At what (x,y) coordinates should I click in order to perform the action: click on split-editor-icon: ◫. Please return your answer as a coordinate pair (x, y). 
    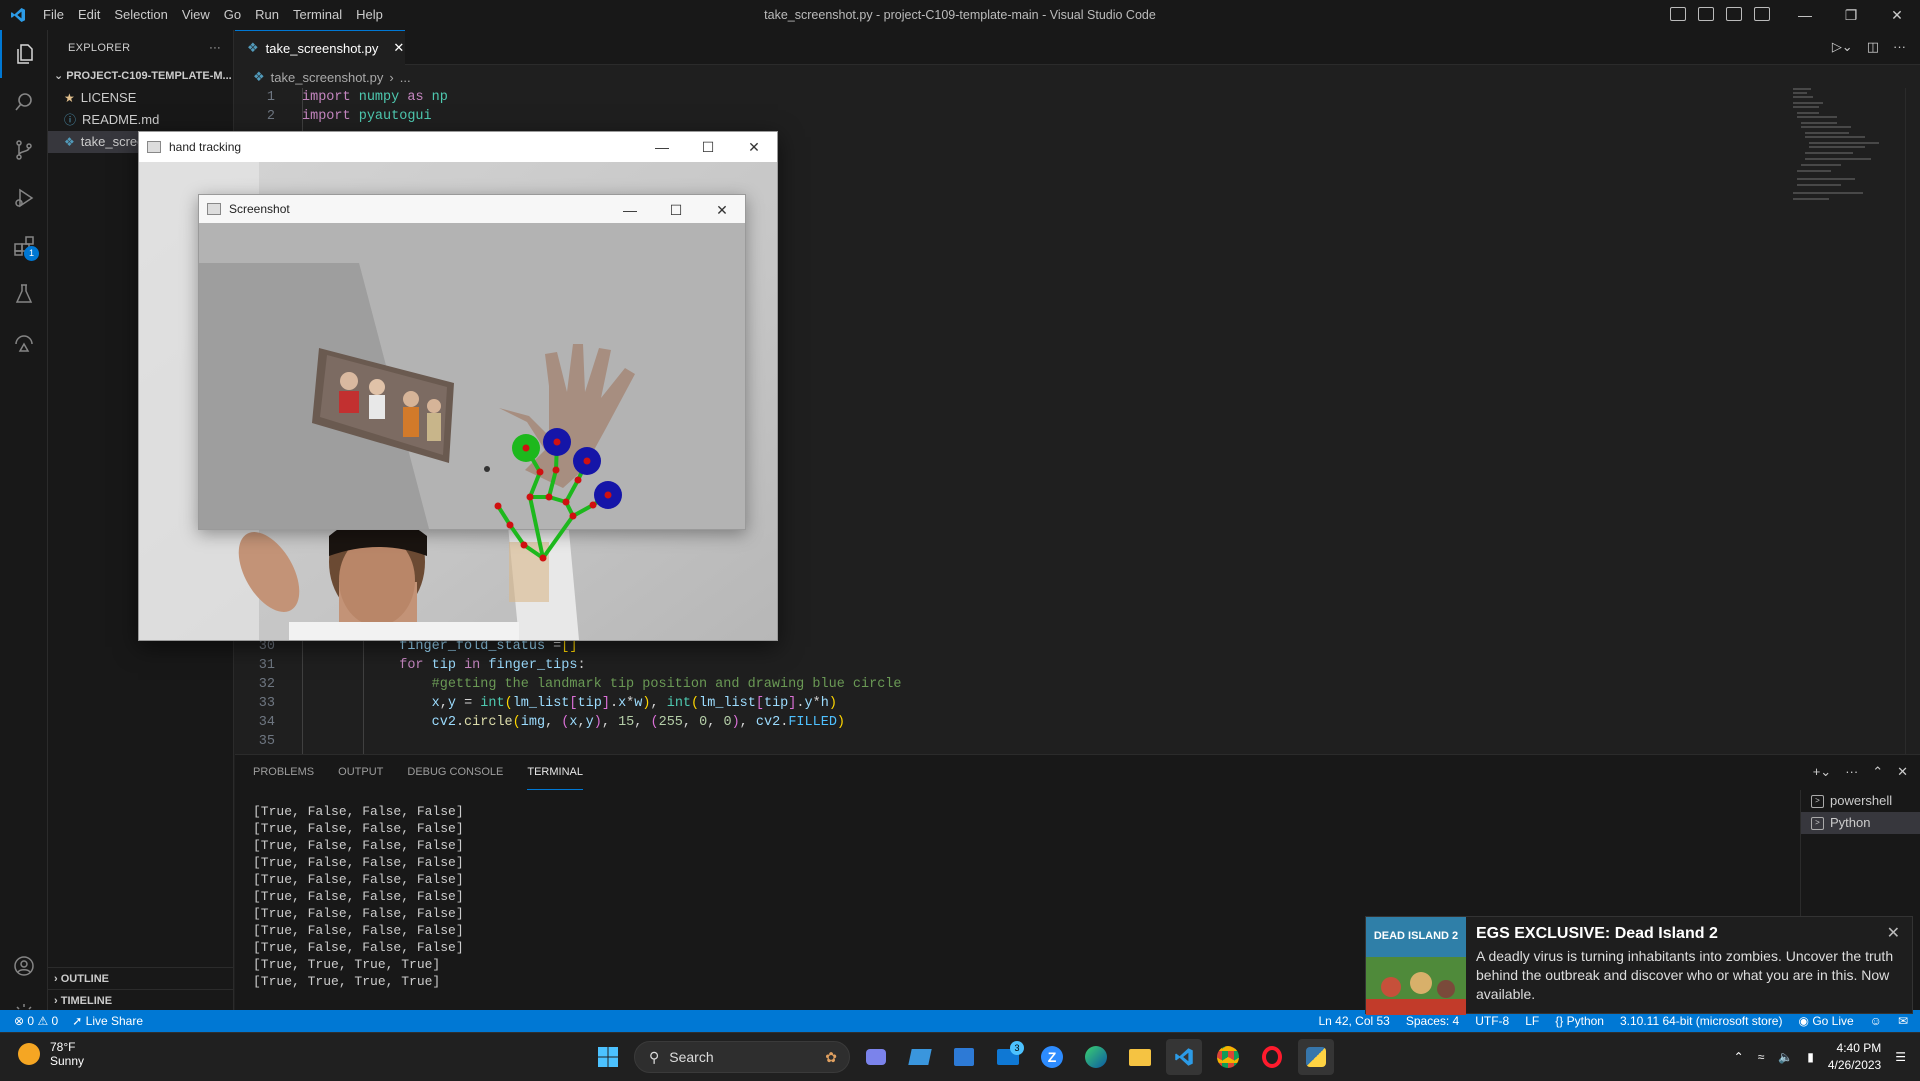
    Looking at the image, I should click on (1873, 47).